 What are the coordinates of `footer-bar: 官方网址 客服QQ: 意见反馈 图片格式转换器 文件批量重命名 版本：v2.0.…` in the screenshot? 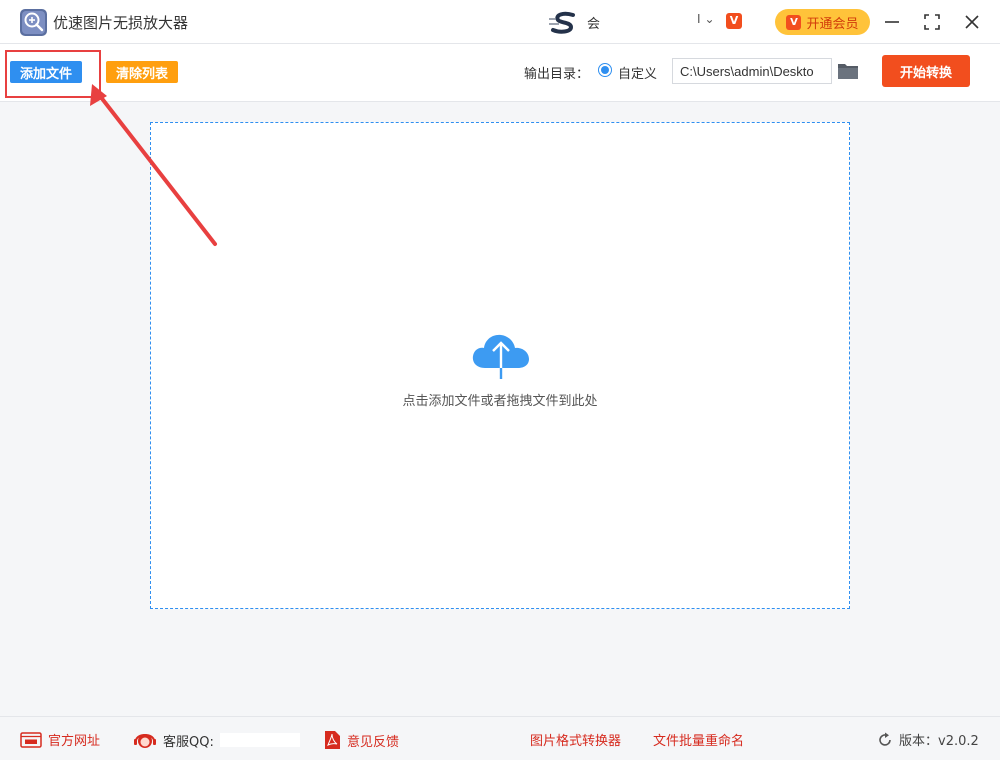 It's located at (500, 738).